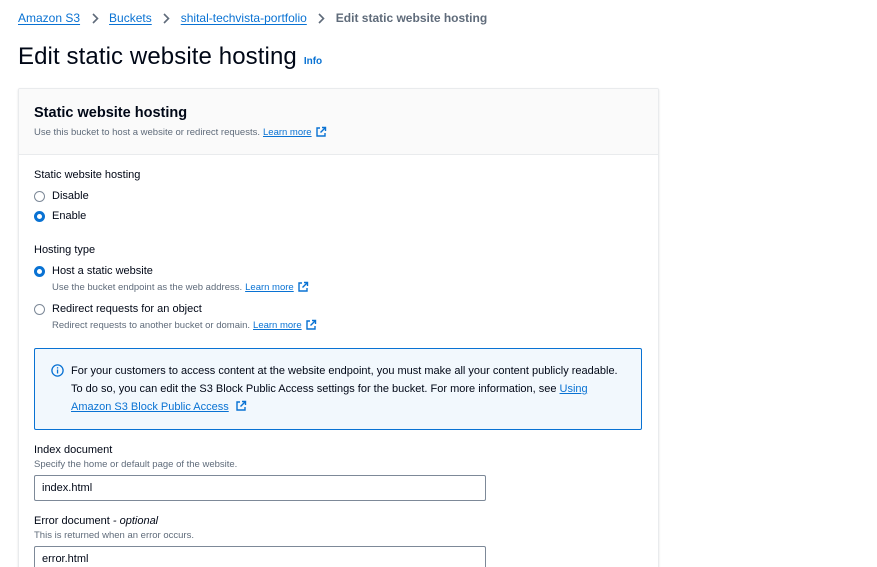 This screenshot has width=877, height=567. What do you see at coordinates (111, 113) in the screenshot?
I see `panel-title: Static website hosting` at bounding box center [111, 113].